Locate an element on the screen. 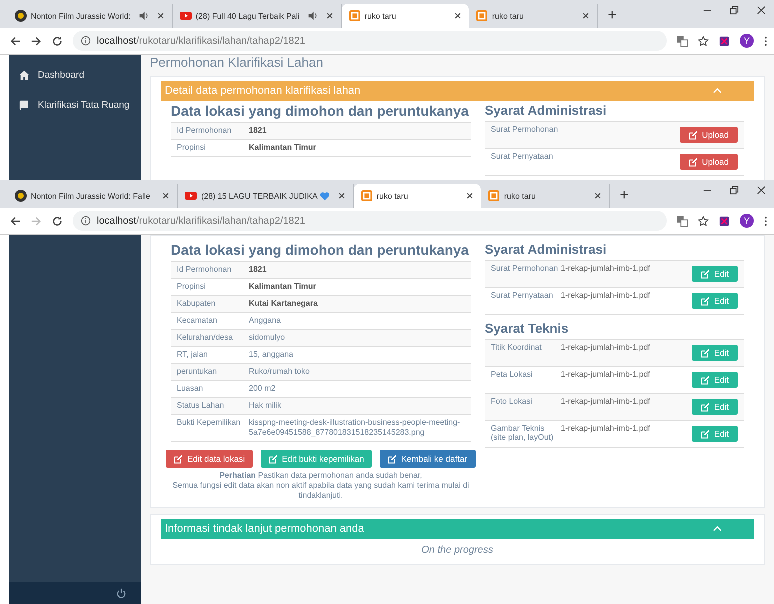 Image resolution: width=774 pixels, height=604 pixels. action-button: Edit data lokasi is located at coordinates (210, 459).